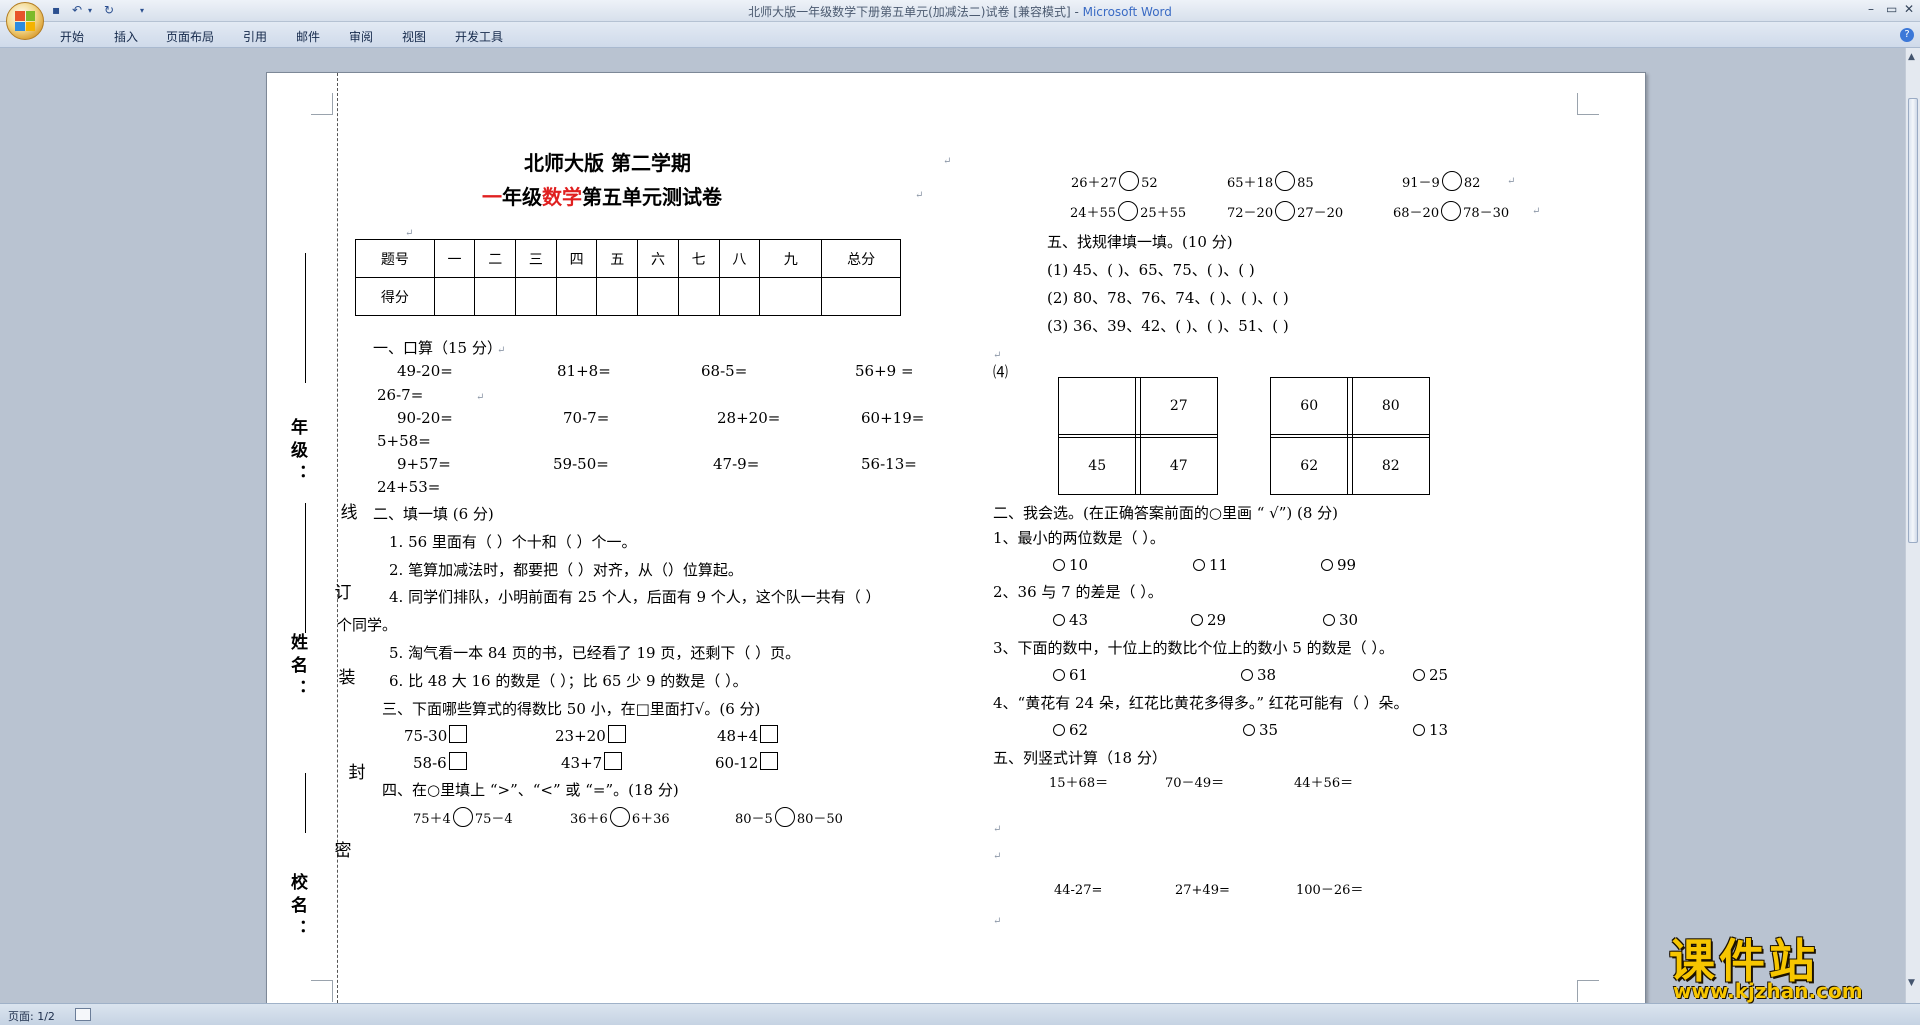 This screenshot has height=1025, width=1920. Describe the element at coordinates (1391, 406) in the screenshot. I see `grid-cell: 80` at that location.